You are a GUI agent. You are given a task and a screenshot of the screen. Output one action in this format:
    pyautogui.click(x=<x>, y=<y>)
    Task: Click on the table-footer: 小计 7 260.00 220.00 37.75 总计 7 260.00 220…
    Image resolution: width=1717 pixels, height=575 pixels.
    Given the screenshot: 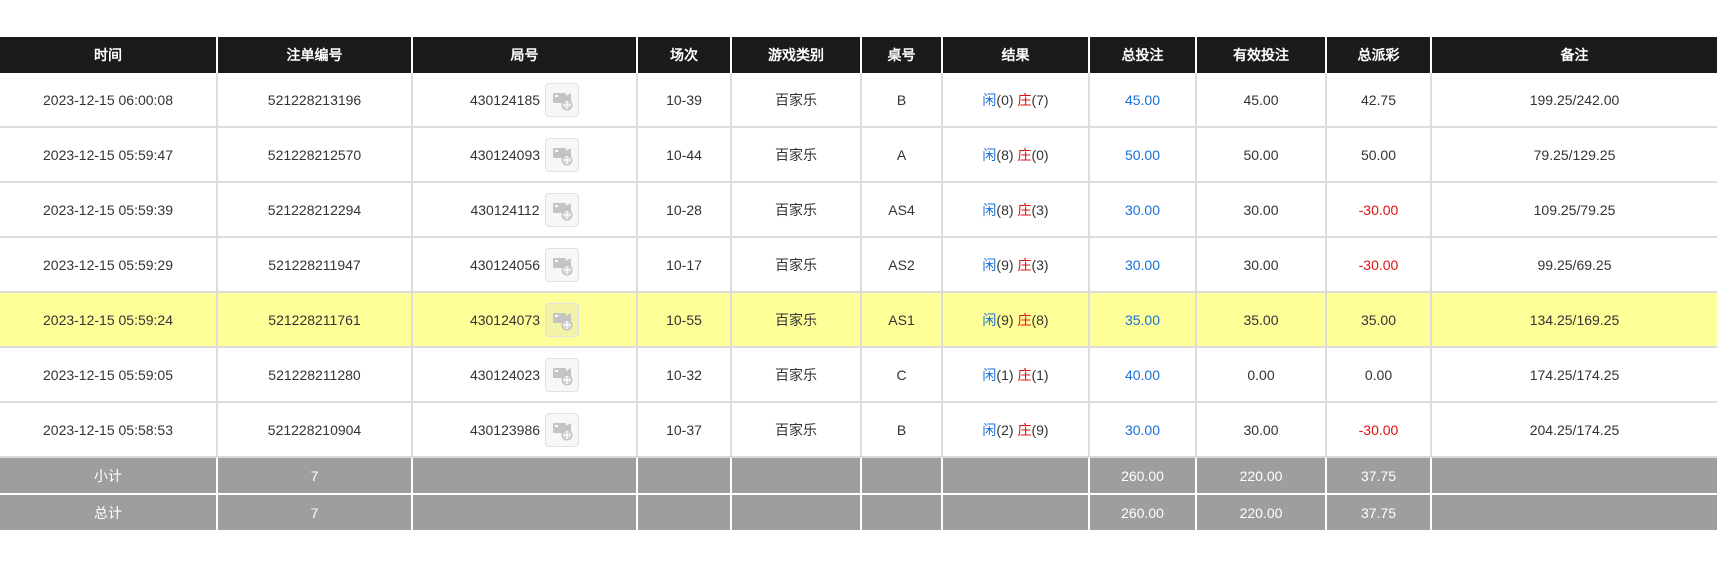 What is the action you would take?
    pyautogui.click(x=858, y=494)
    